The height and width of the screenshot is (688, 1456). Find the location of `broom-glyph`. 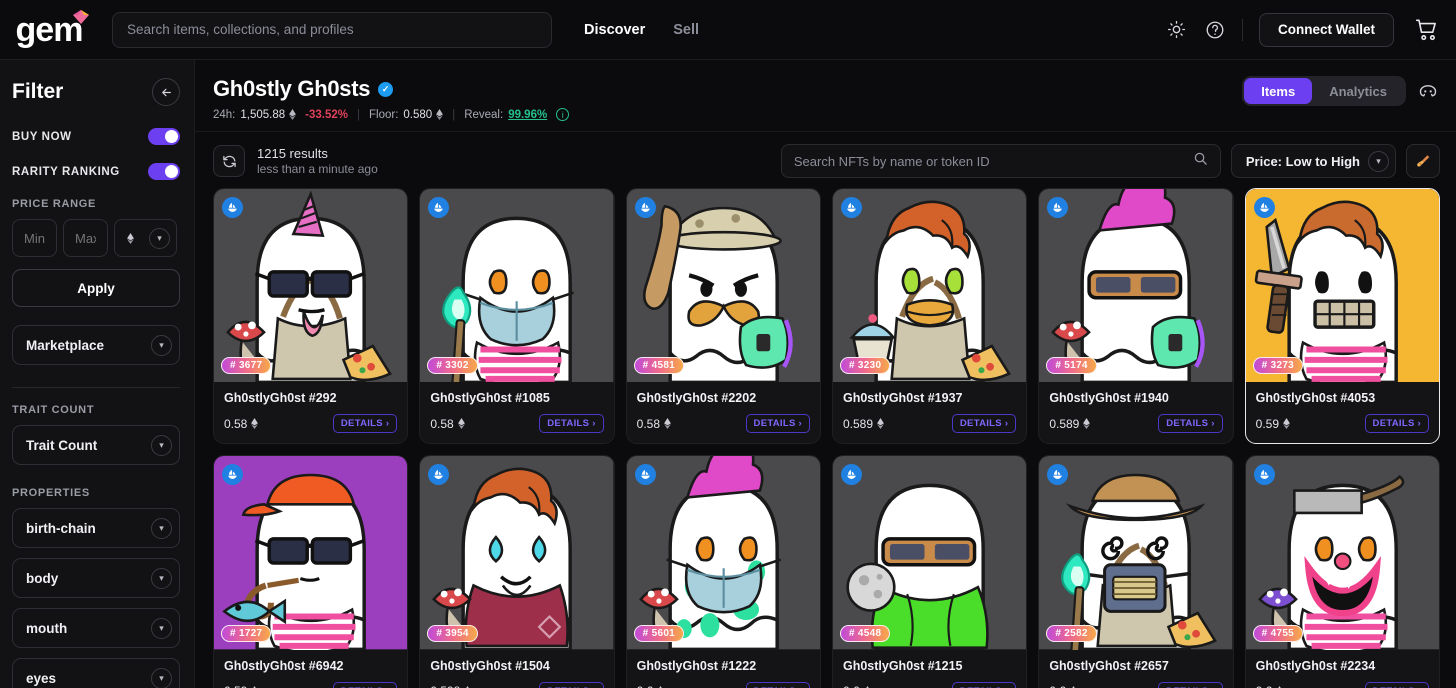

broom-glyph is located at coordinates (1422, 160).